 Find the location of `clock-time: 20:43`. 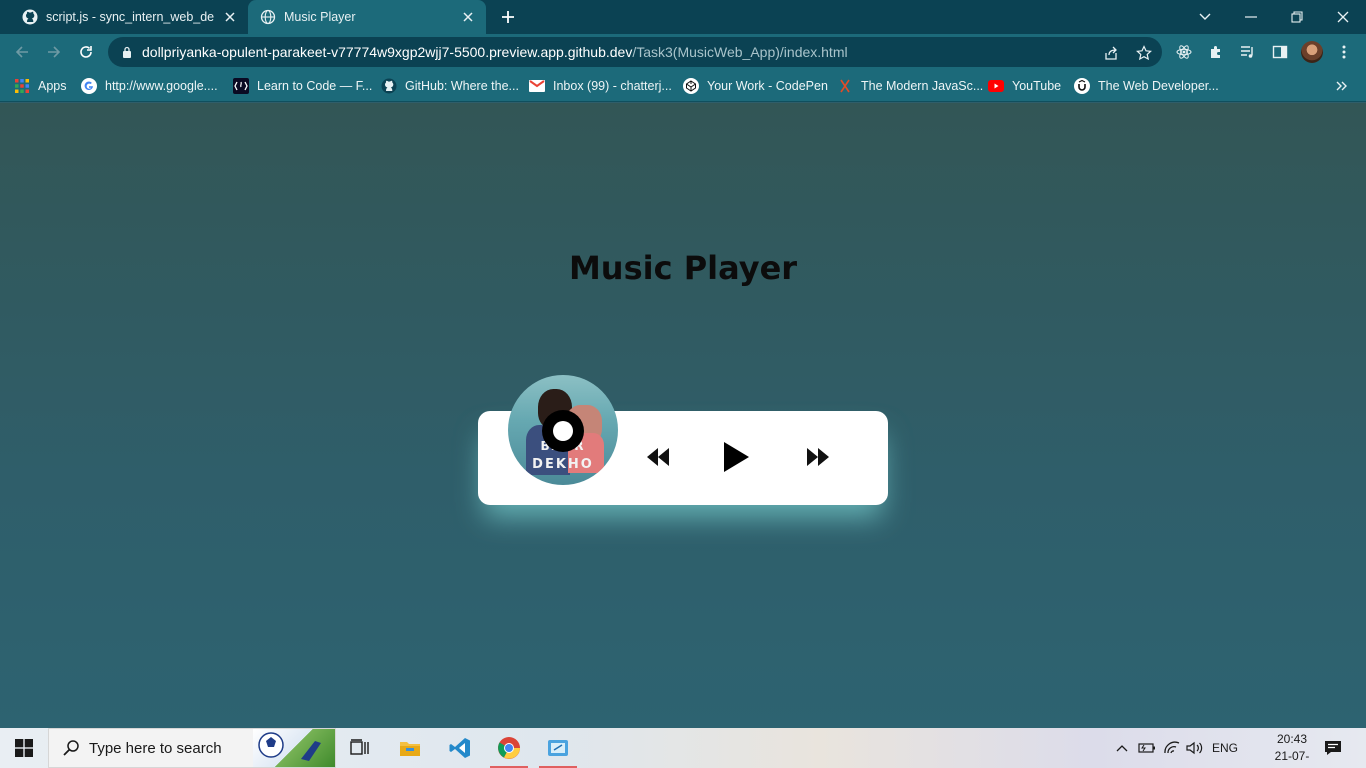

clock-time: 20:43 is located at coordinates (1292, 739).